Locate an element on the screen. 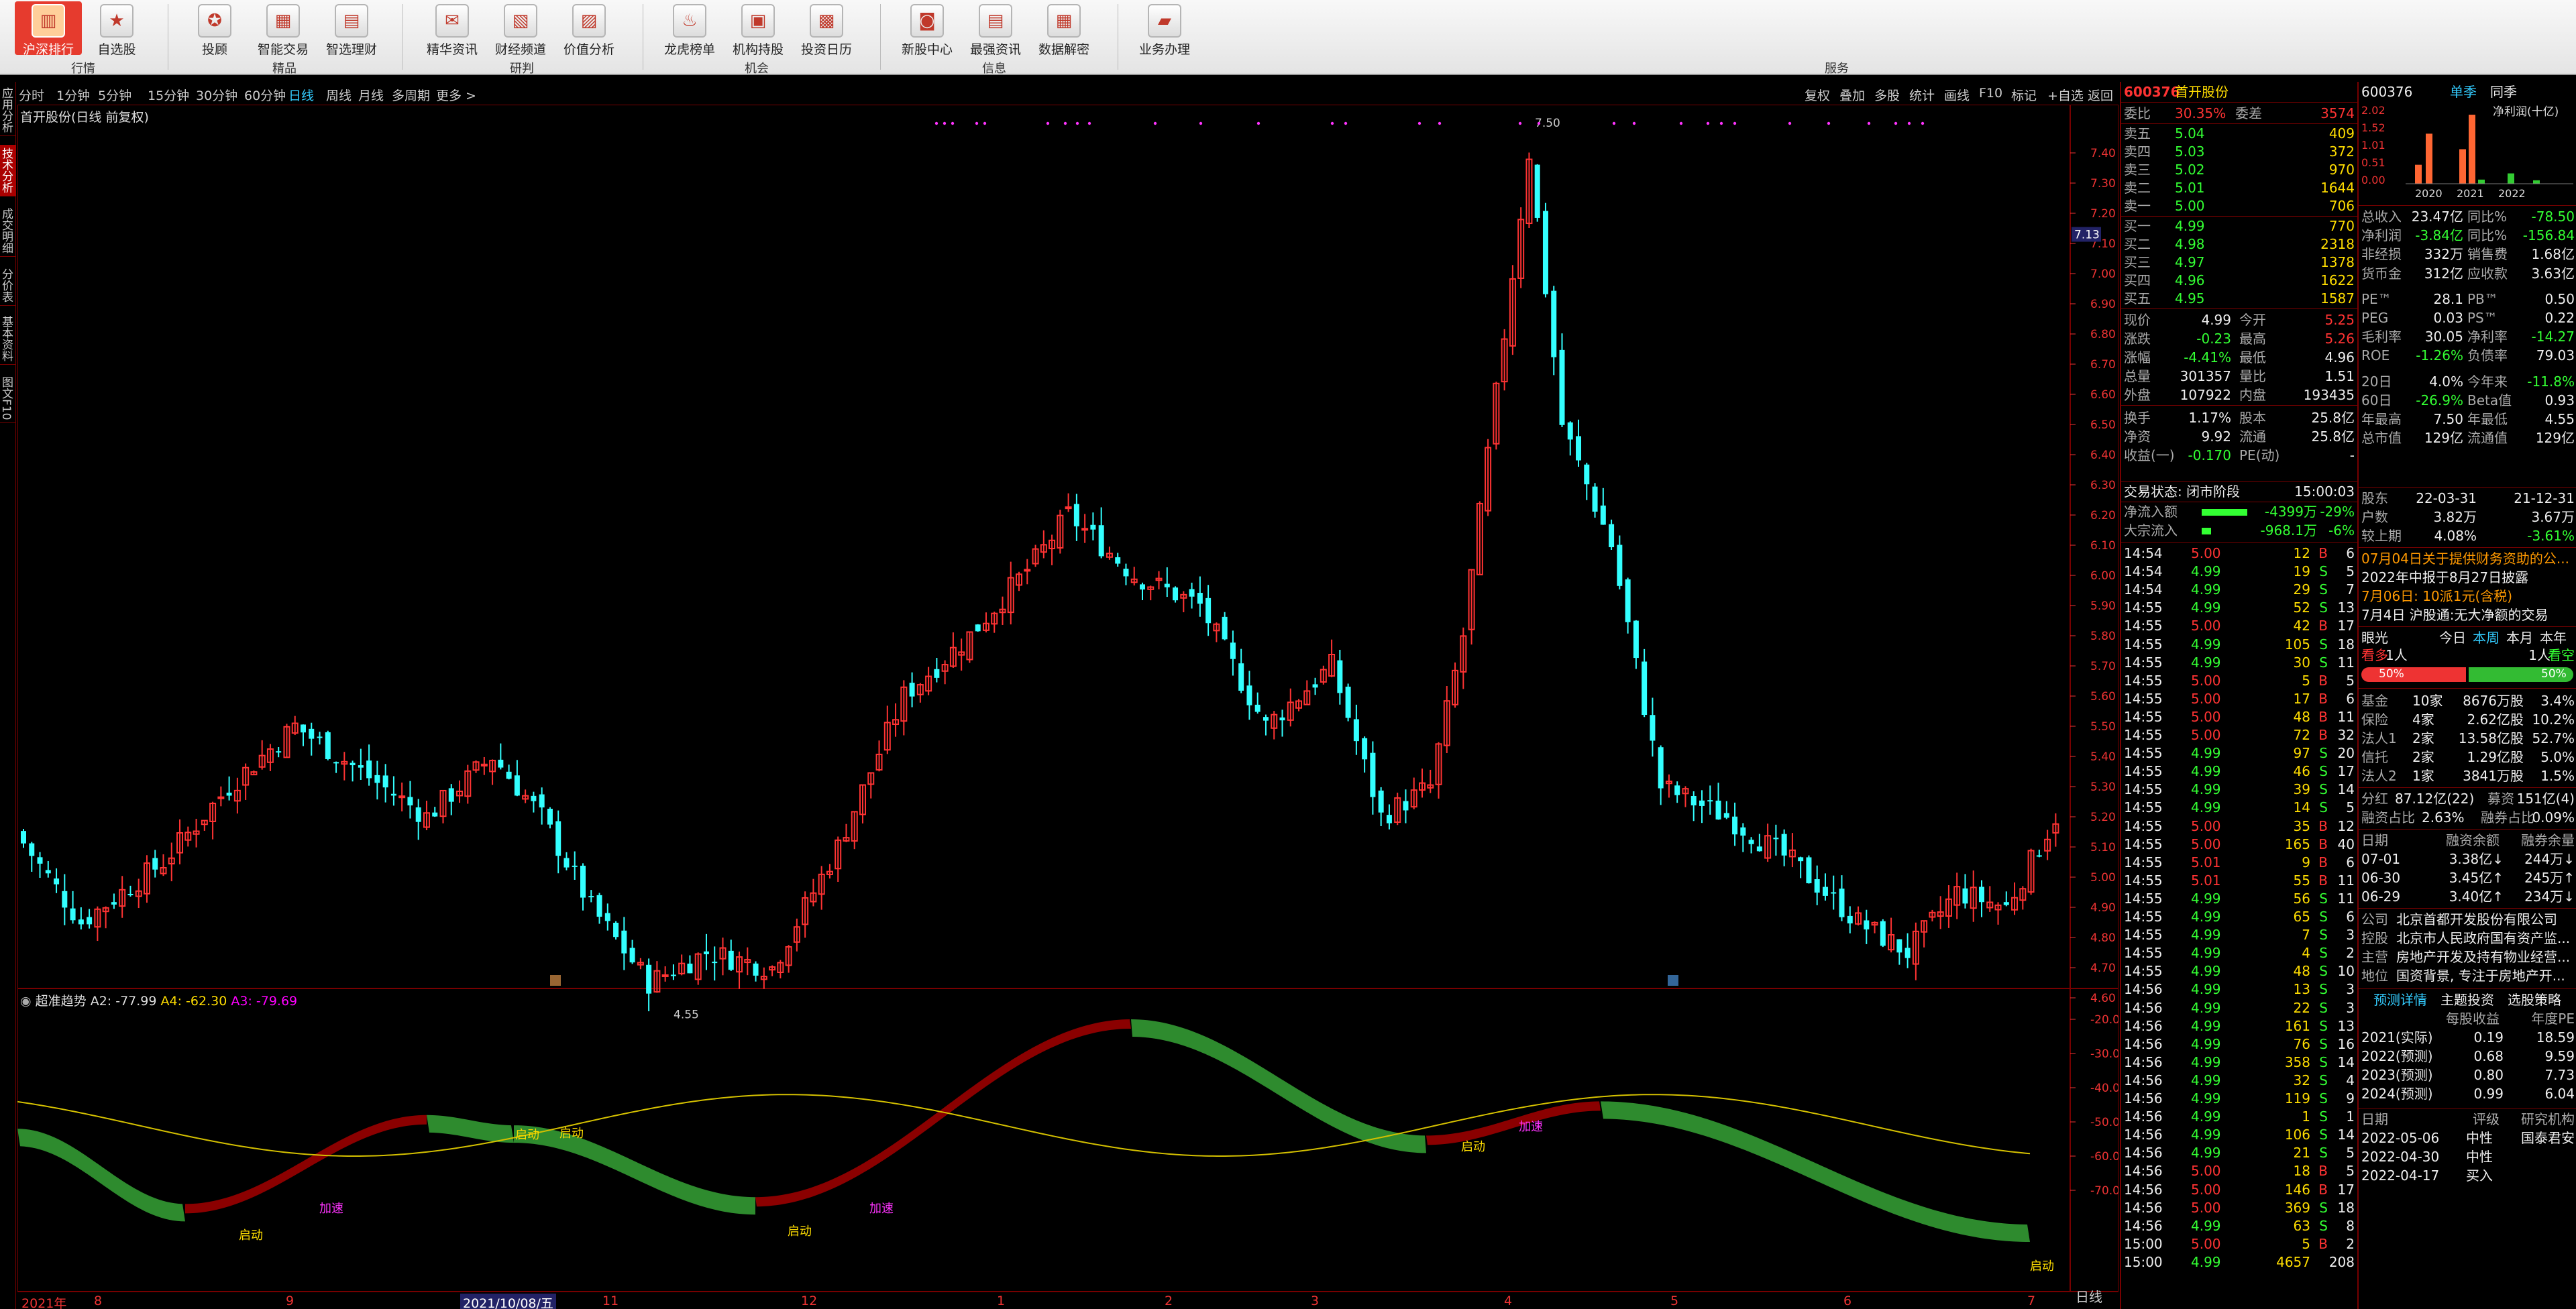 The height and width of the screenshot is (1309, 2576). toolbar-ipo-button: ◙ 新股中心 is located at coordinates (927, 29).